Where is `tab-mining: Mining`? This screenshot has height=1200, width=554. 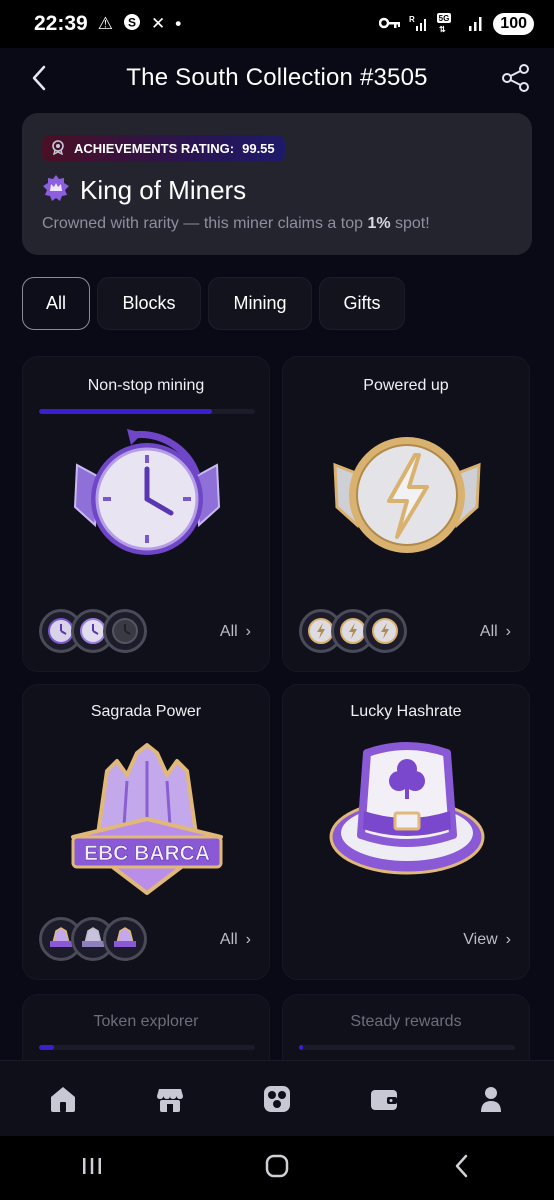
tab-mining: Mining is located at coordinates (260, 303).